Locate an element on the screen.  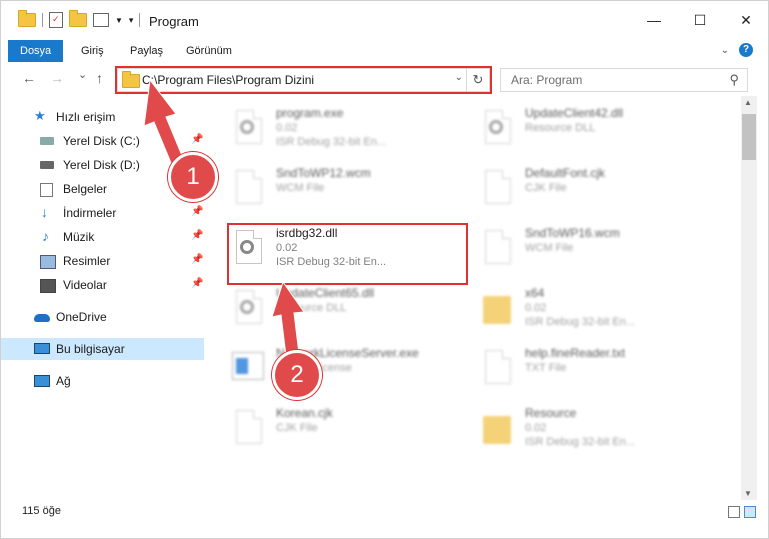
annotation-arrows is located at coordinates (224, 221).